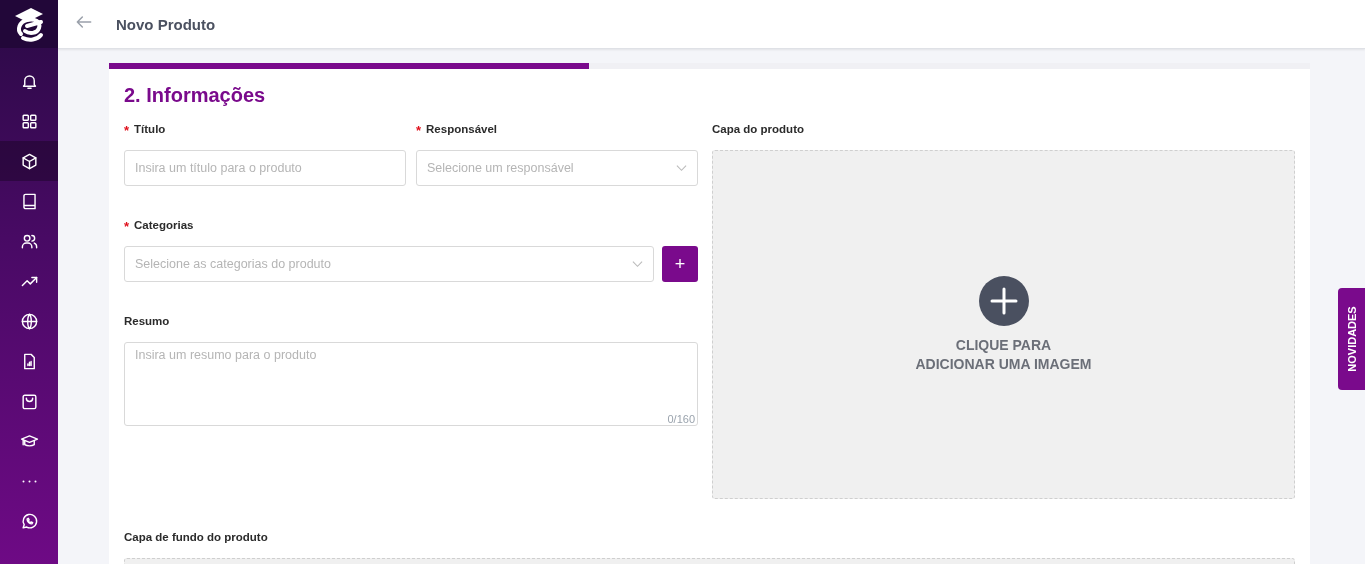 The width and height of the screenshot is (1365, 564). Describe the element at coordinates (758, 129) in the screenshot. I see `field-label: Capa do produto` at that location.